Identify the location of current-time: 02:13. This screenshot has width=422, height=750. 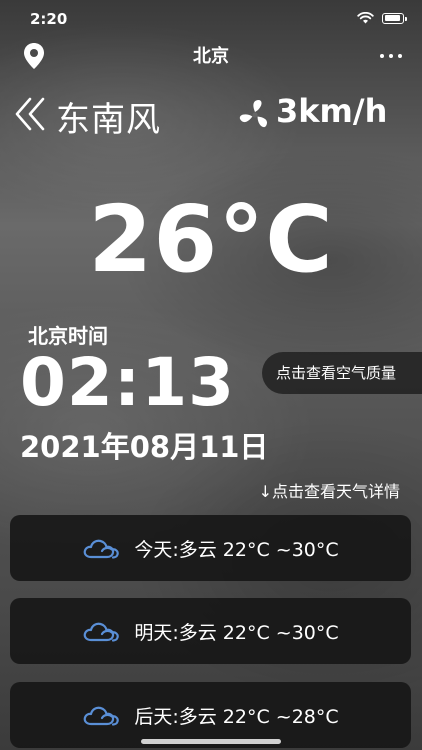
(128, 382).